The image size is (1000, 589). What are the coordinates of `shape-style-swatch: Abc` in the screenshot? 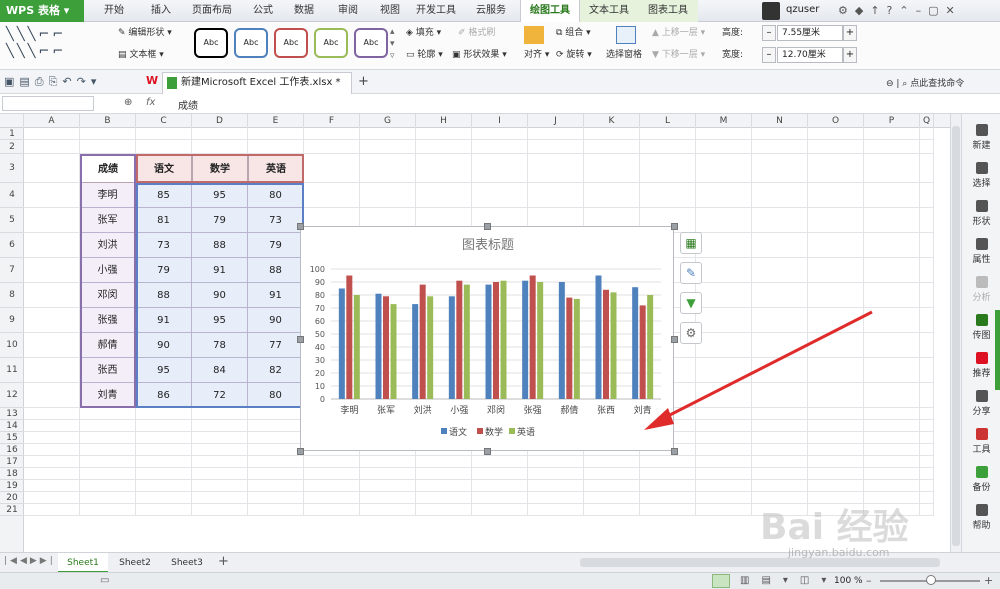 It's located at (251, 43).